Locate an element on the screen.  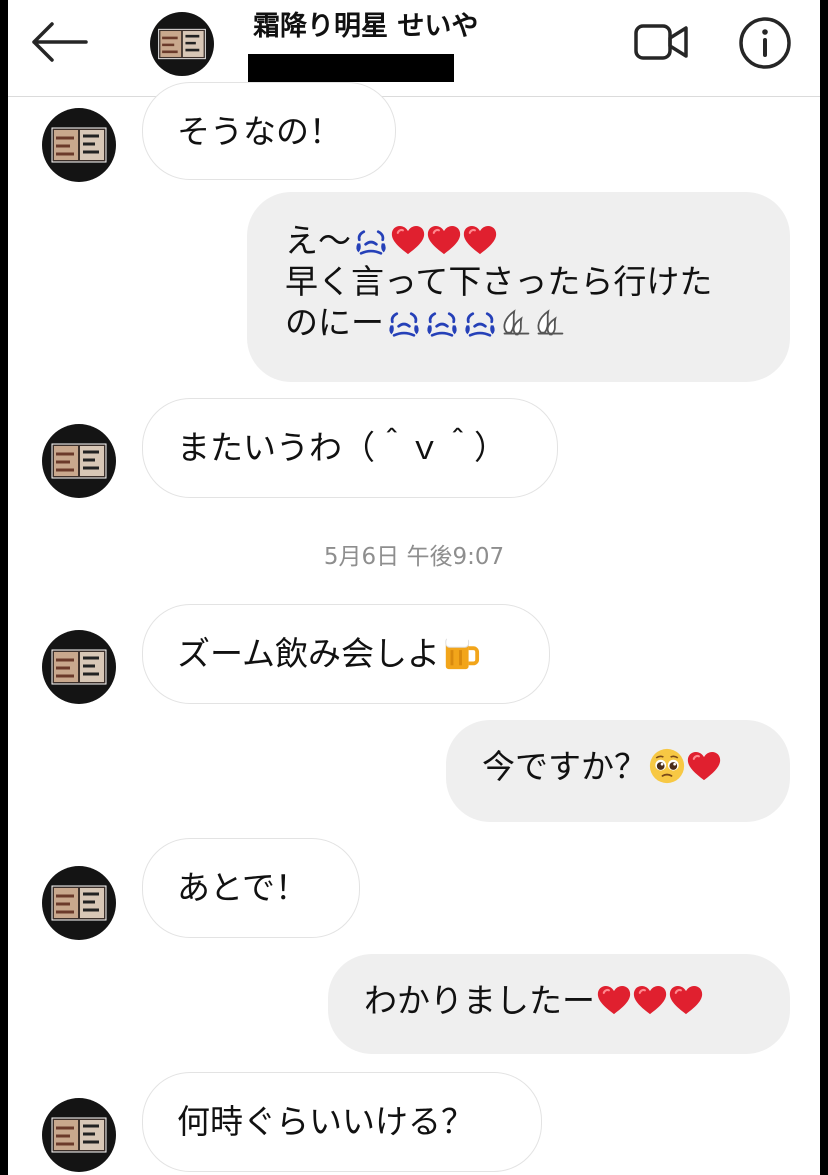
contact-avatar is located at coordinates (182, 44).